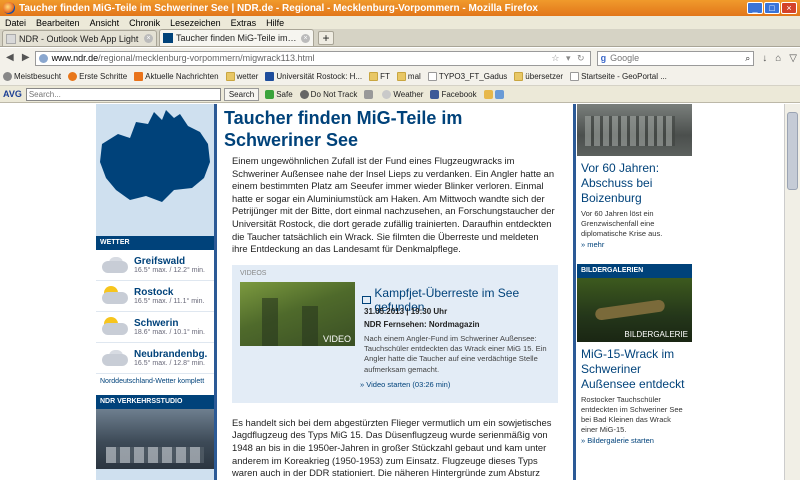  What do you see at coordinates (630, 310) in the screenshot?
I see `plane-wreck-shape` at bounding box center [630, 310].